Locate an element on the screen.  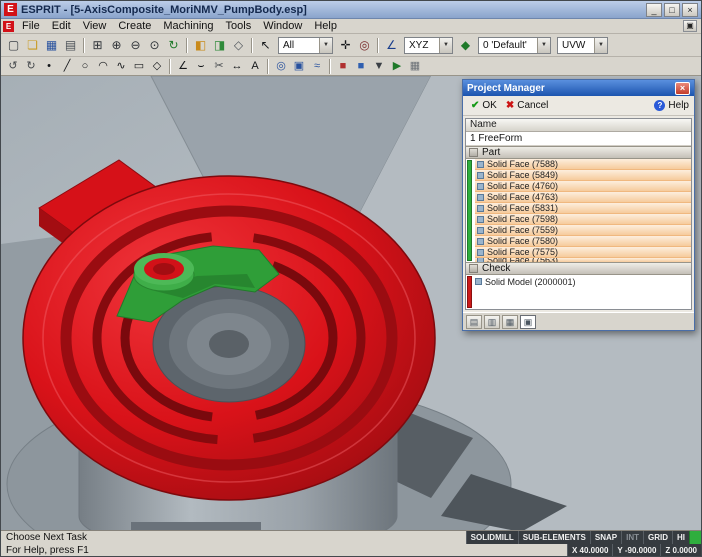
list-item: Solid Model (2000001) is located at coordinates (583, 281).